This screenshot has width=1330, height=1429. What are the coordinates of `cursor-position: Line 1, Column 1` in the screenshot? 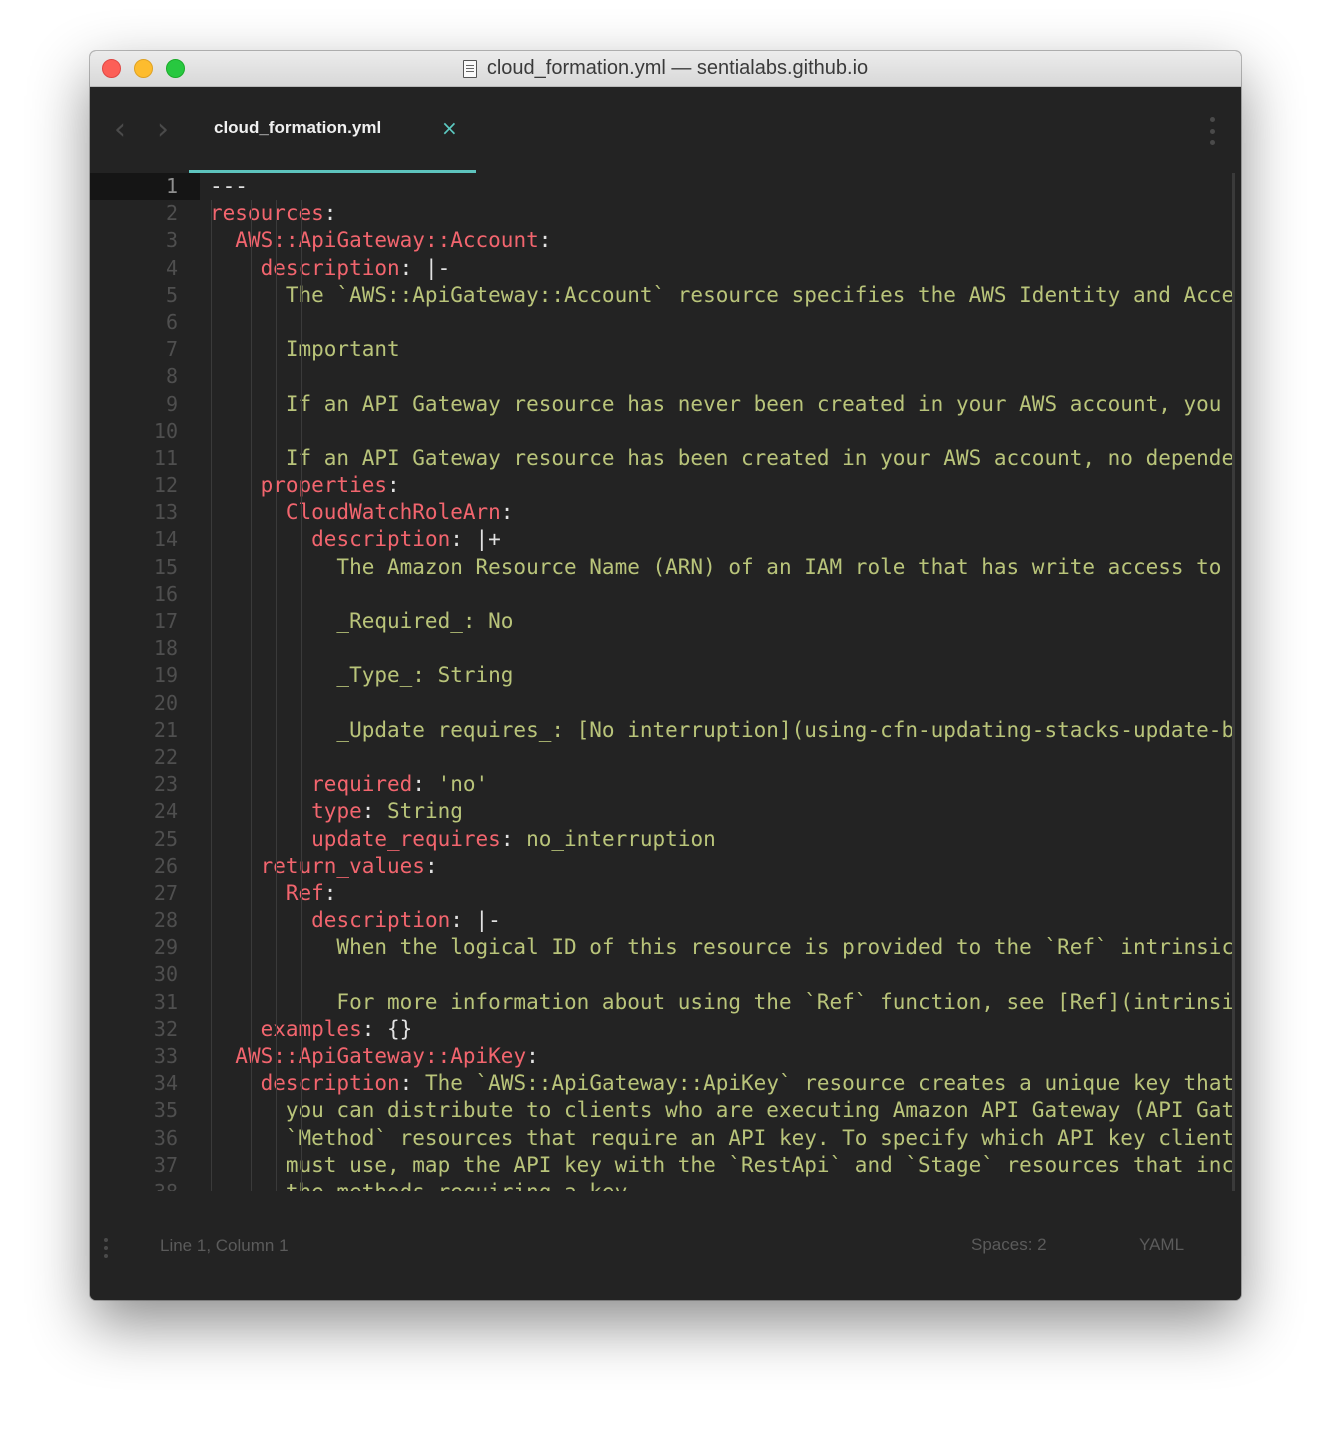 It's located at (224, 1246).